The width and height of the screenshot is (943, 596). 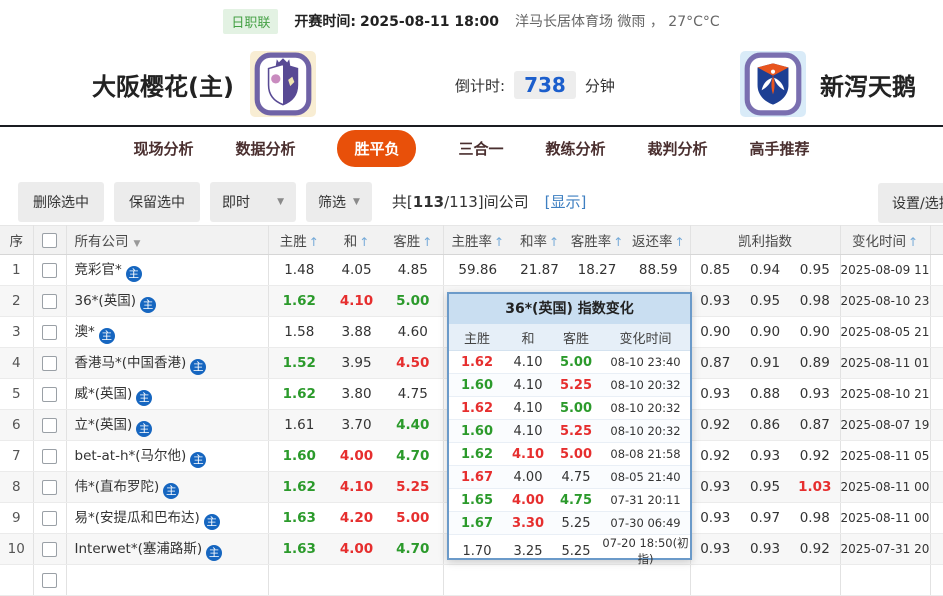 I want to click on odds-cell: 4.50, so click(x=413, y=363).